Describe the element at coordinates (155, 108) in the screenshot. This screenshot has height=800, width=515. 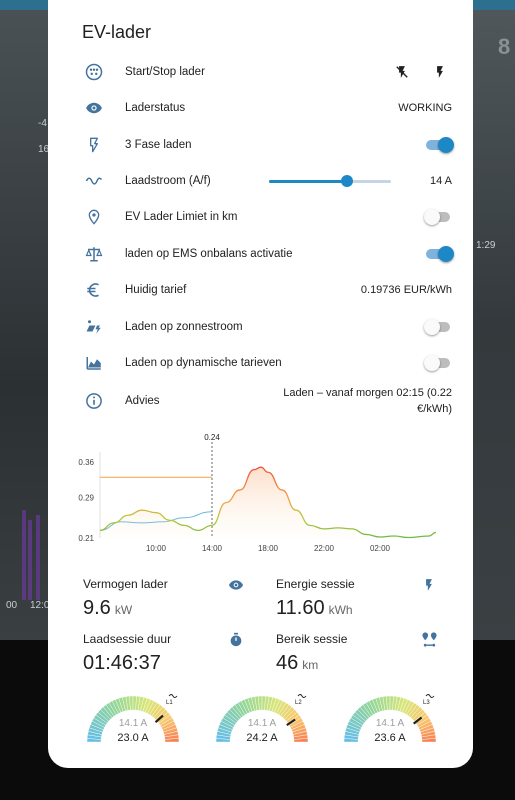
I see `row-label: Laderstatus` at that location.